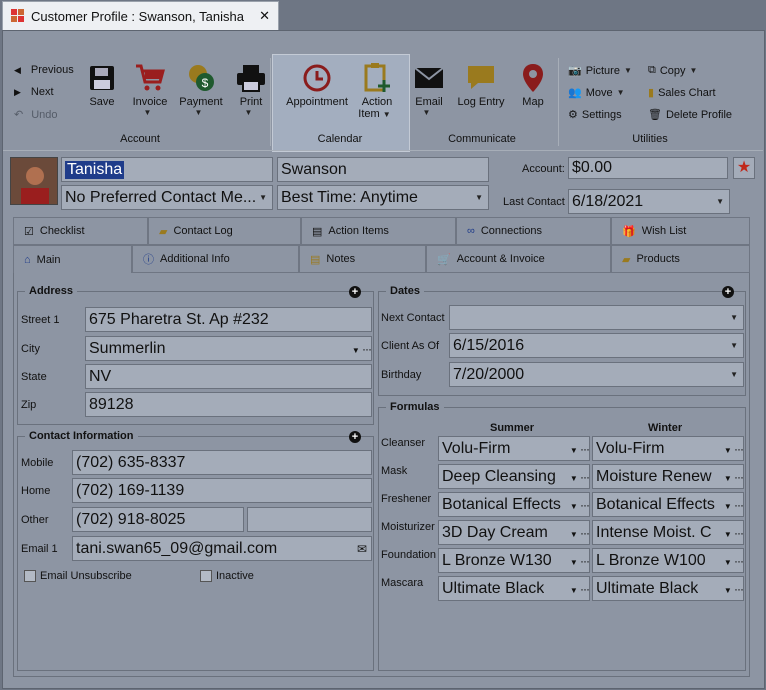 The image size is (766, 690). Describe the element at coordinates (34, 181) in the screenshot. I see `avatar` at that location.